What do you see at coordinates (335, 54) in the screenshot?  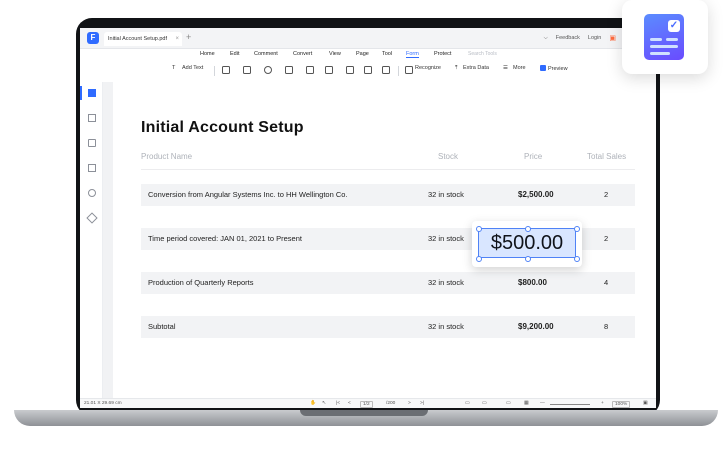 I see `menu-view: View` at bounding box center [335, 54].